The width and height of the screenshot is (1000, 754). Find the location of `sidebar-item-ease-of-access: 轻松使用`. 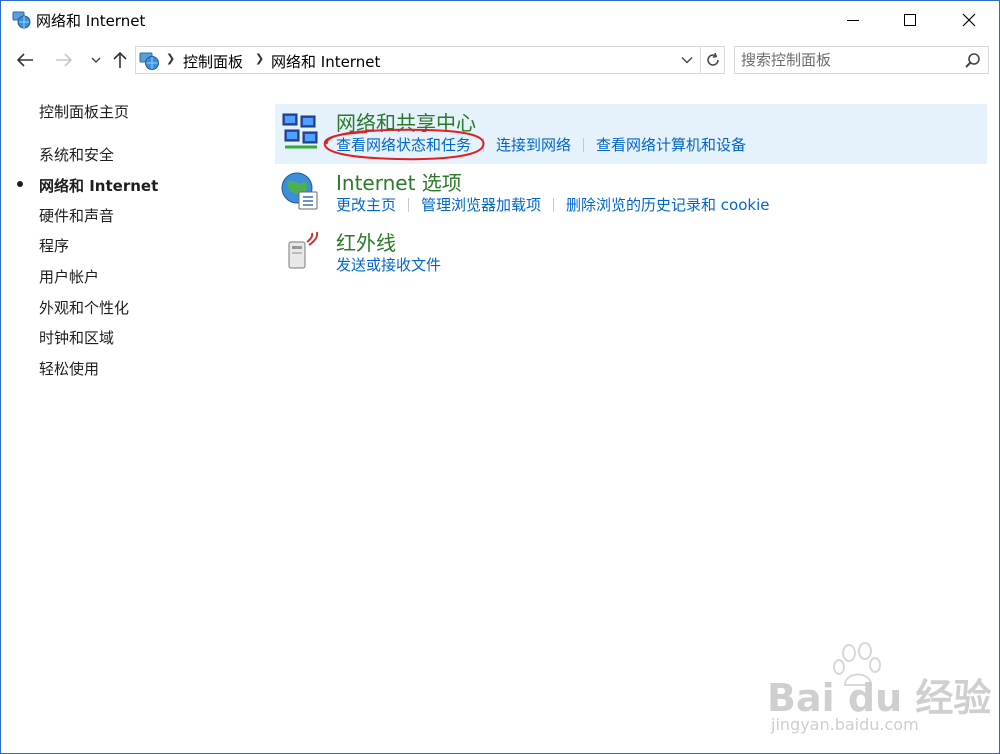

sidebar-item-ease-of-access: 轻松使用 is located at coordinates (69, 368).